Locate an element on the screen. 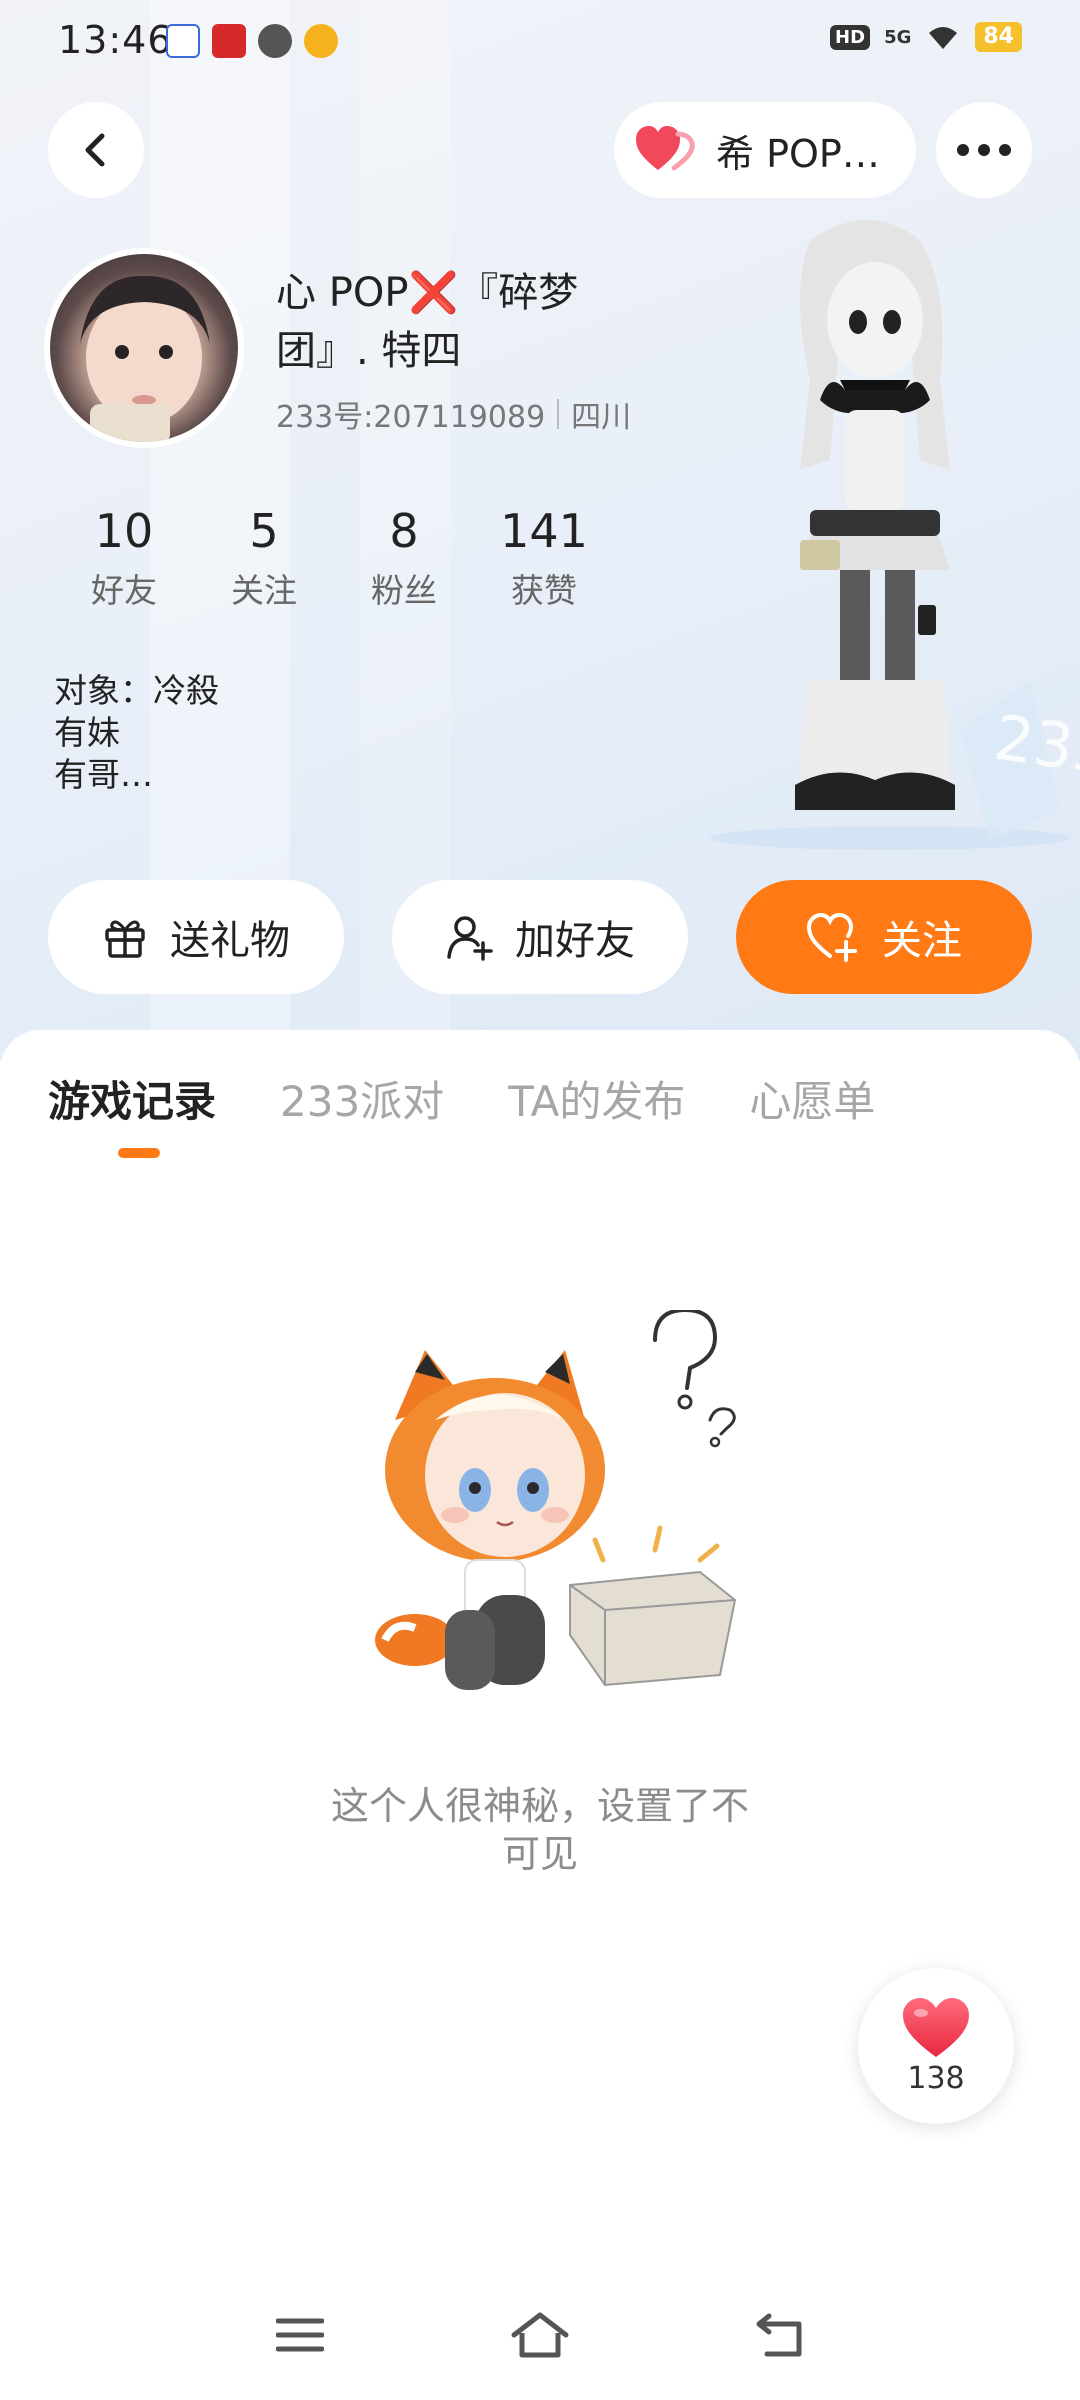  hd-icon: HD is located at coordinates (850, 37).